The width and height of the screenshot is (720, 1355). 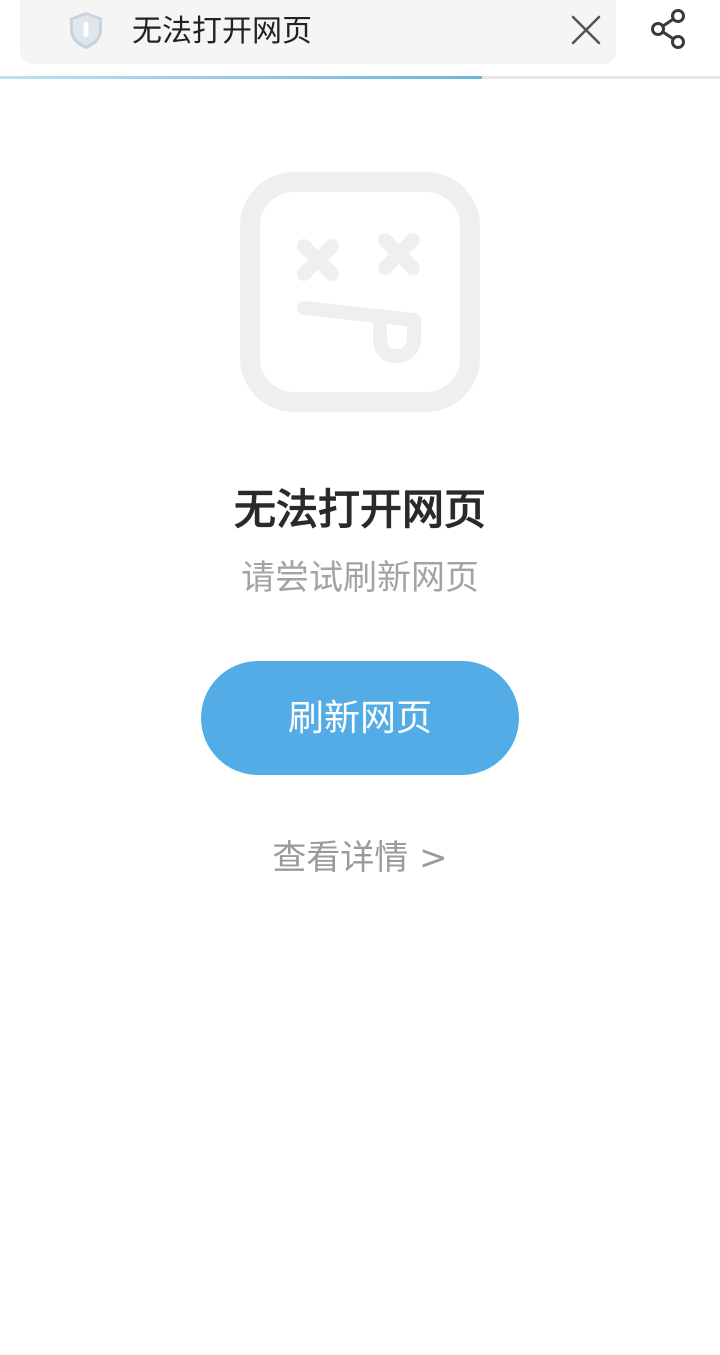 What do you see at coordinates (359, 509) in the screenshot?
I see `error-title: 无法打开网页` at bounding box center [359, 509].